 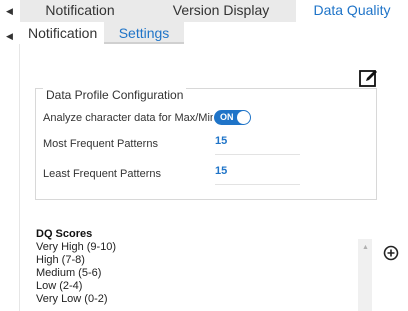 What do you see at coordinates (391, 253) in the screenshot?
I see `add-circle-icon` at bounding box center [391, 253].